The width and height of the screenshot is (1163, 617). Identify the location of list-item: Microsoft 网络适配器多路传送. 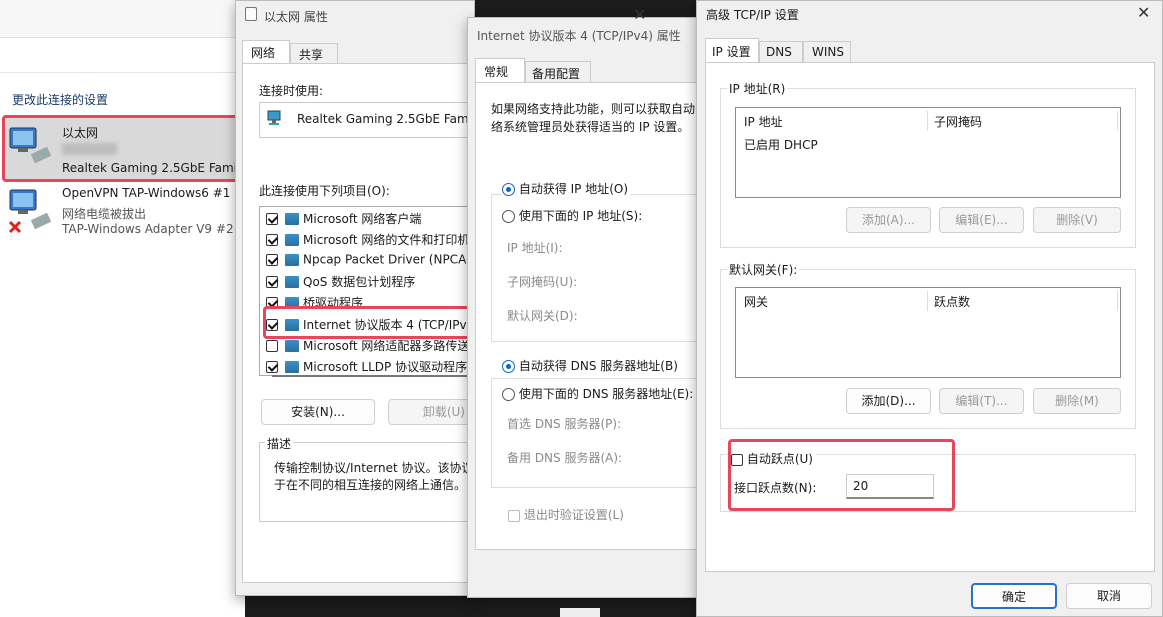
(367, 346).